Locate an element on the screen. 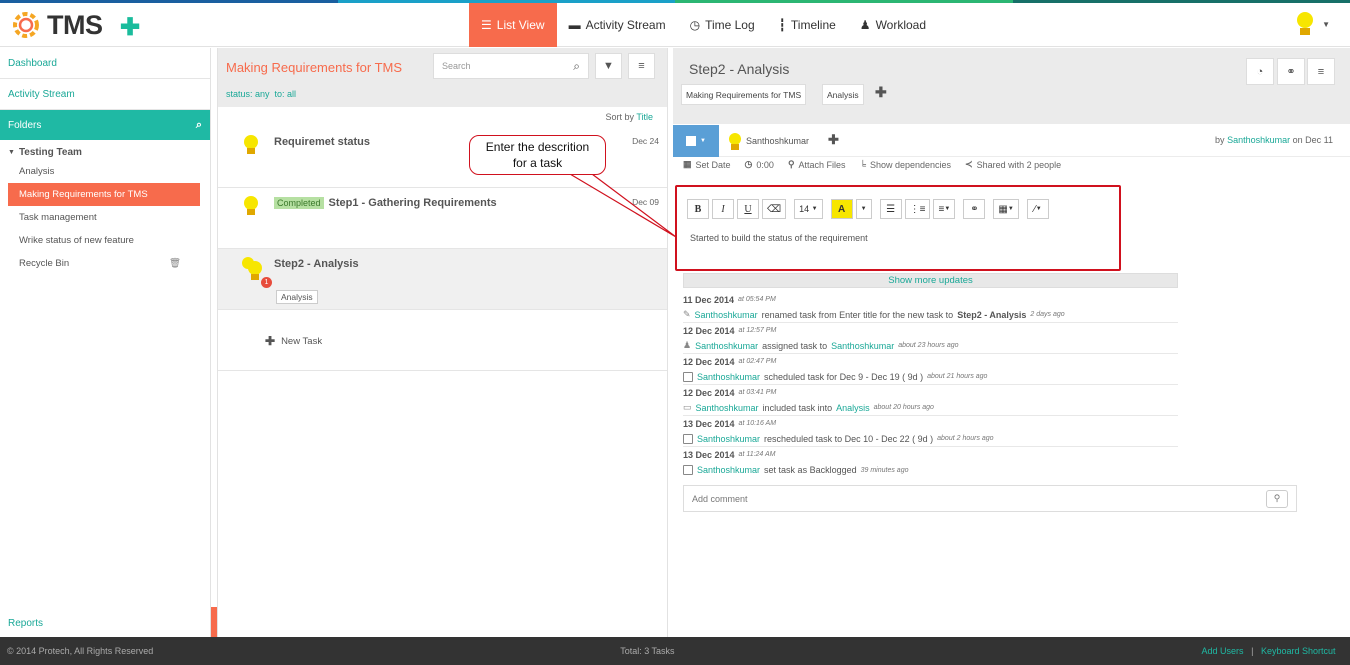 This screenshot has width=1350, height=665. sidebar-folders-header: Folders ⌕ is located at coordinates (105, 125).